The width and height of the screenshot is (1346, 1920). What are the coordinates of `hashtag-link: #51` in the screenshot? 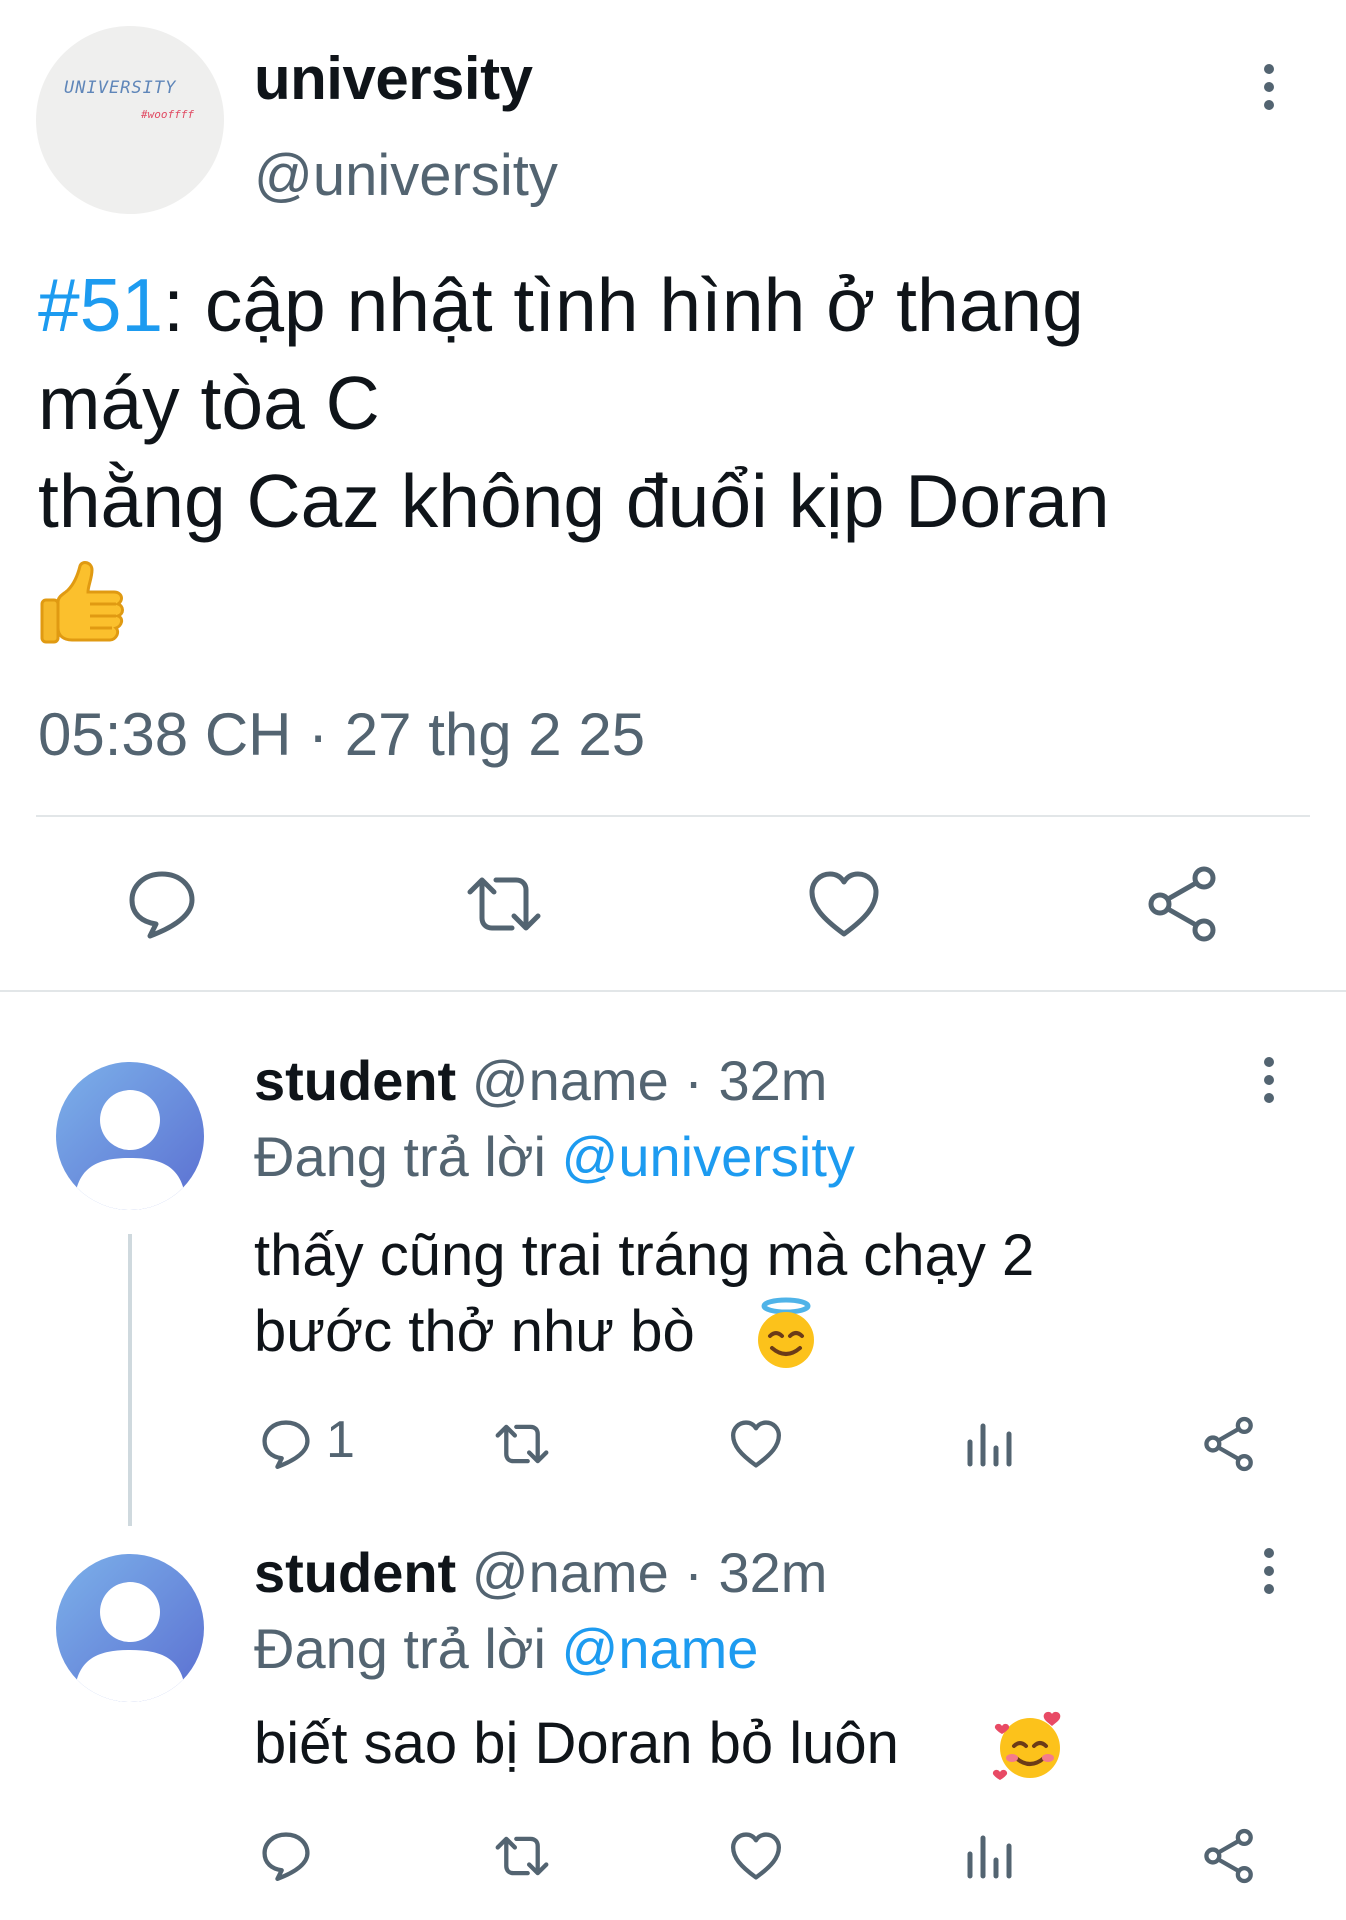 It's located at (100, 305).